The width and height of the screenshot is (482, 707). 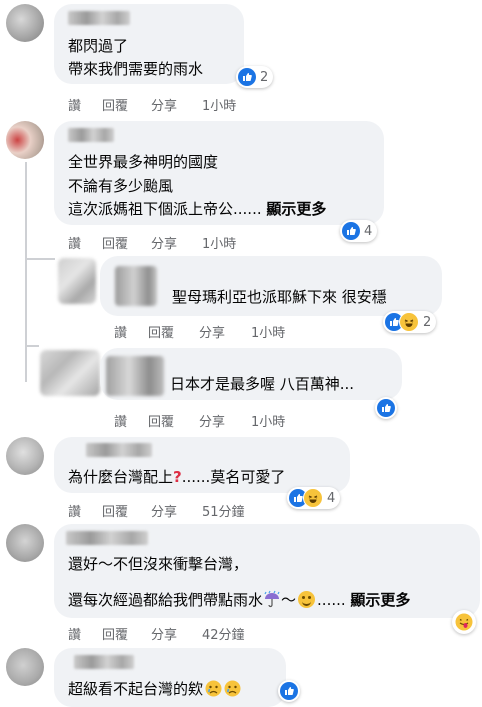 I want to click on comment-text: 超級看不起台灣的欸, so click(x=136, y=689).